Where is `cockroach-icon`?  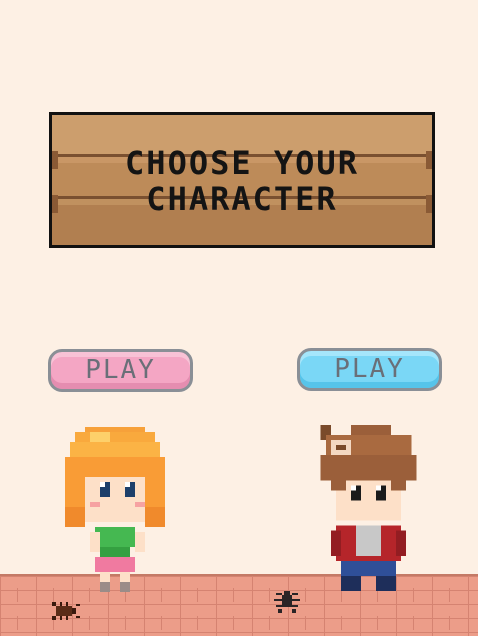 cockroach-icon is located at coordinates (66, 611).